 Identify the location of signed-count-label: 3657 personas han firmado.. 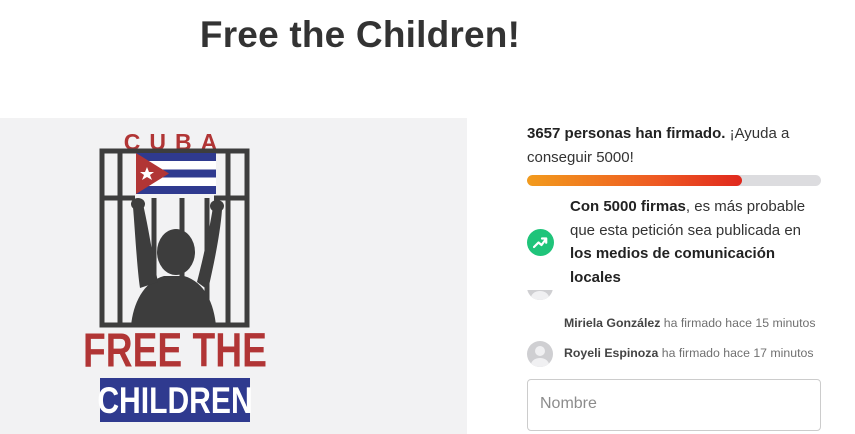
(626, 133).